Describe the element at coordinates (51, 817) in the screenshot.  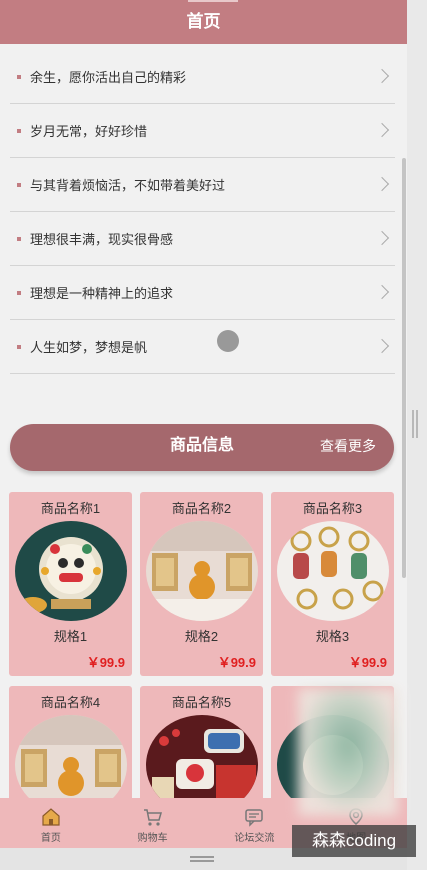
I see `home-icon` at that location.